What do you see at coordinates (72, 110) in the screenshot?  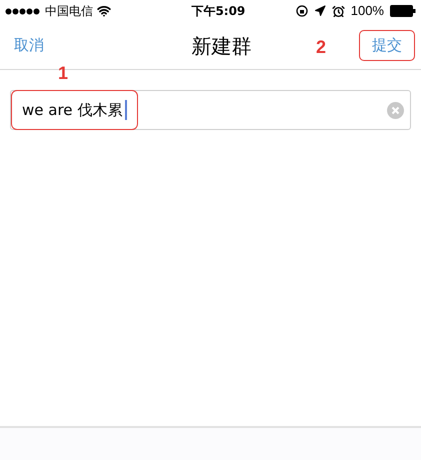 I see `field-value: we are 伐木累` at bounding box center [72, 110].